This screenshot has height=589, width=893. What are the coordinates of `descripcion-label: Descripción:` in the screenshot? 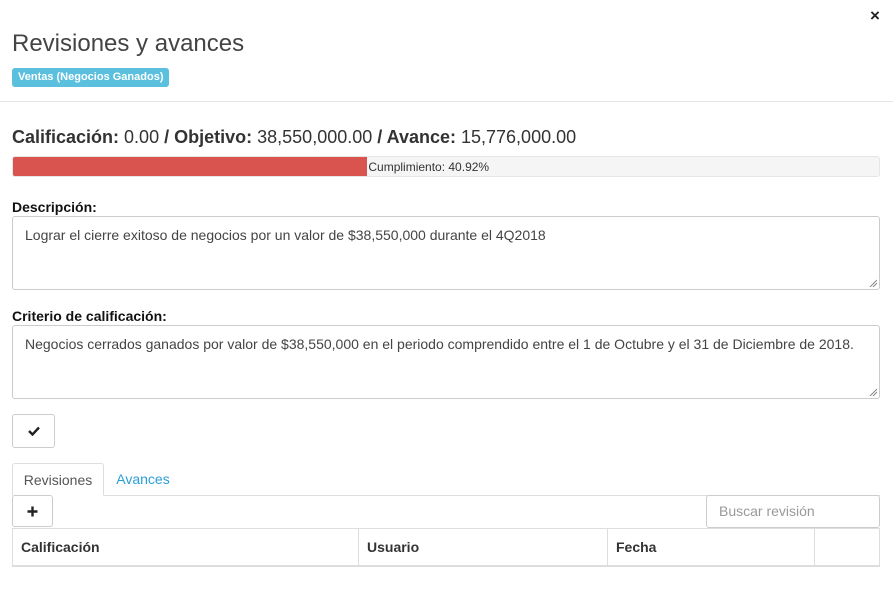 It's located at (54, 207).